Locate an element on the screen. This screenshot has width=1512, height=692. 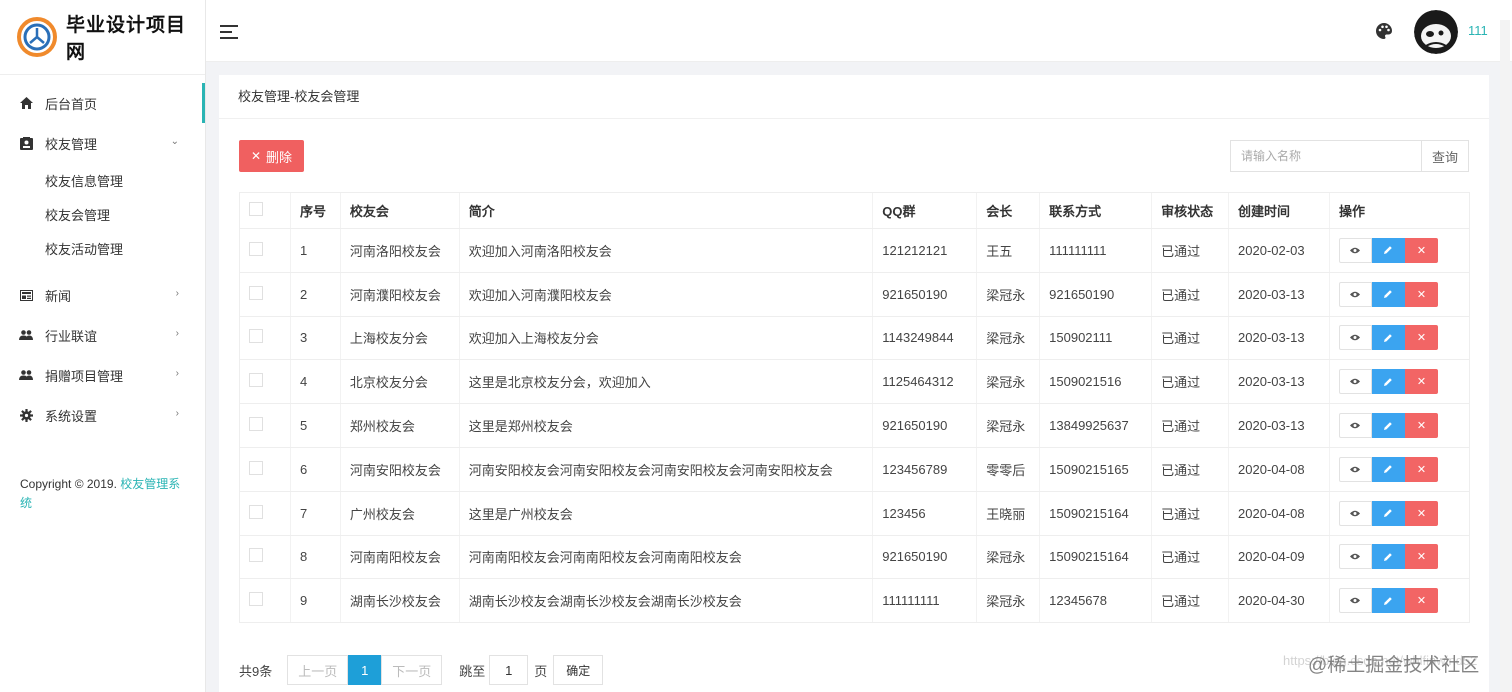
table-cell: 123456789 is located at coordinates (924, 469).